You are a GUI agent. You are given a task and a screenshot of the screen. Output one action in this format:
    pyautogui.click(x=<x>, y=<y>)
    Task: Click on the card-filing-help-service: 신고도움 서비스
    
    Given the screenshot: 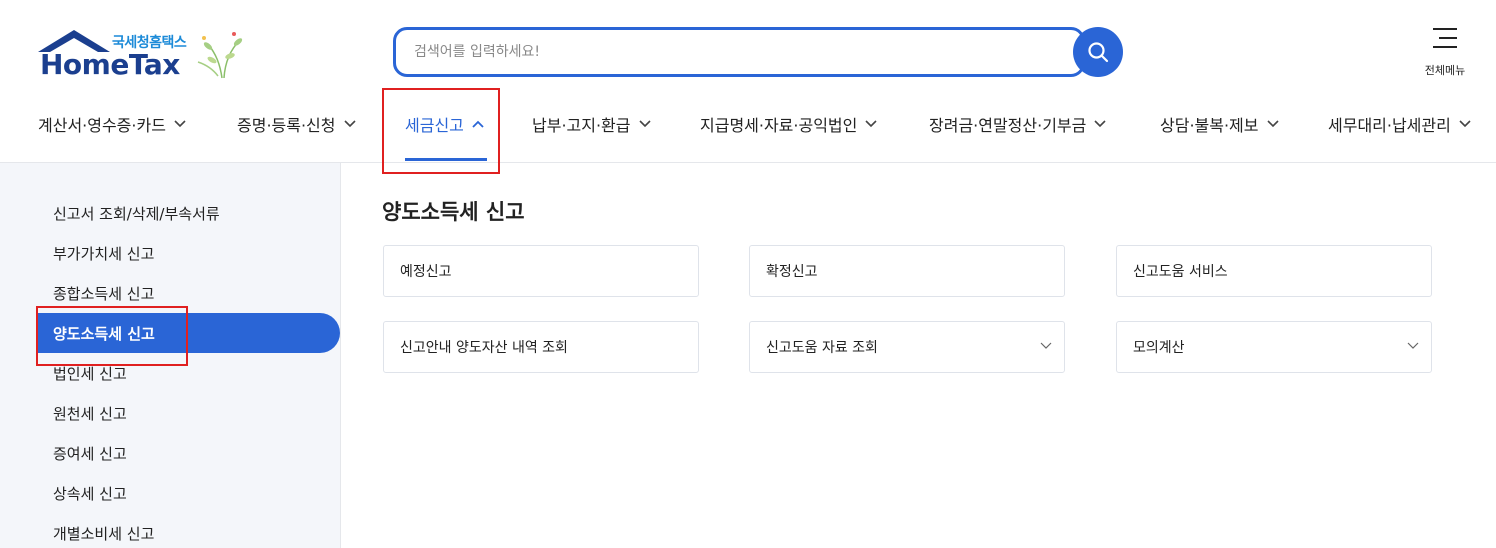 What is the action you would take?
    pyautogui.click(x=1274, y=271)
    